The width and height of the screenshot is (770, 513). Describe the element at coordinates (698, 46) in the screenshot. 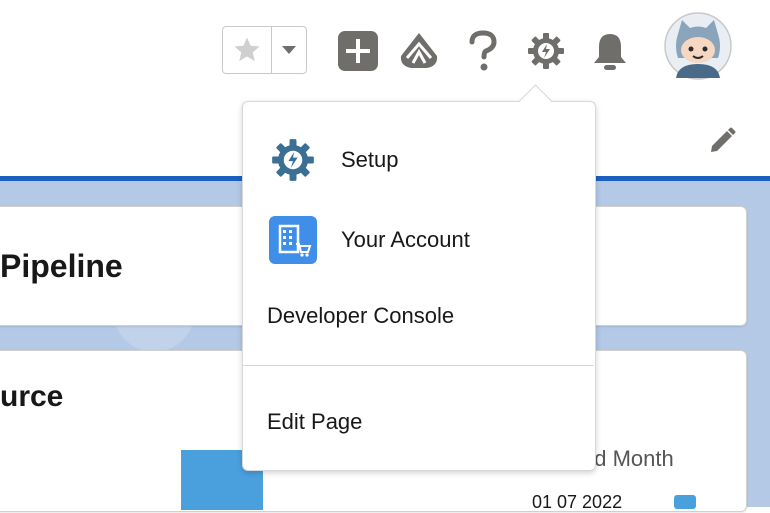

I see `avatar` at that location.